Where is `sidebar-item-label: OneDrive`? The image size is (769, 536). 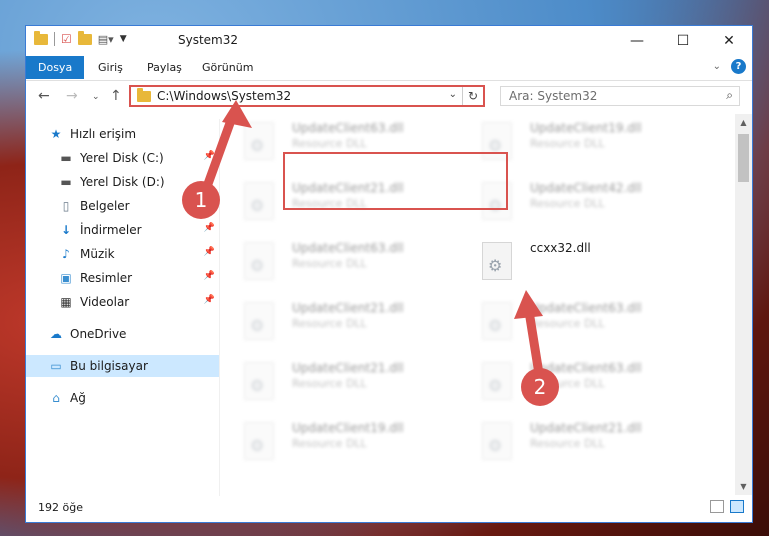 sidebar-item-label: OneDrive is located at coordinates (98, 334).